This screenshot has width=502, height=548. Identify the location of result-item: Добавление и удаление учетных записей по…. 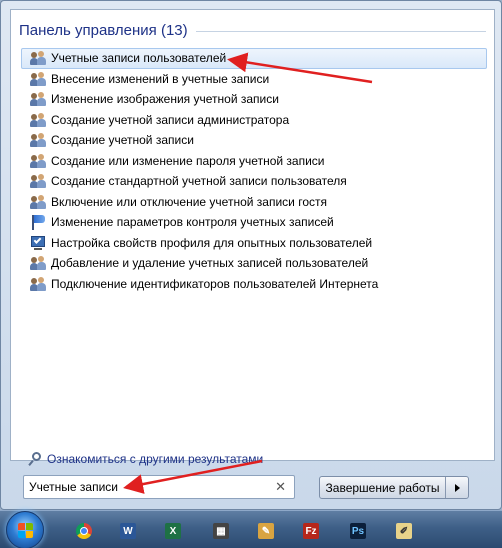
(254, 263).